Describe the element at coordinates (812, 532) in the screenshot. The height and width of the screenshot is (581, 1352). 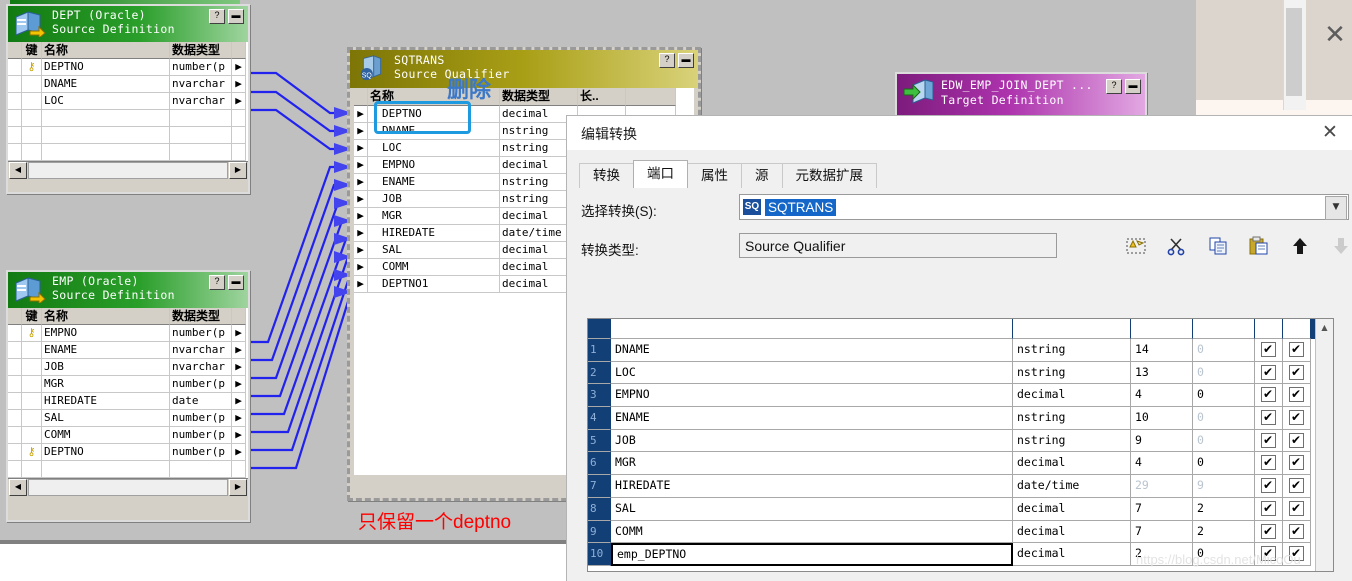
I see `port-name-cell: COMM` at that location.